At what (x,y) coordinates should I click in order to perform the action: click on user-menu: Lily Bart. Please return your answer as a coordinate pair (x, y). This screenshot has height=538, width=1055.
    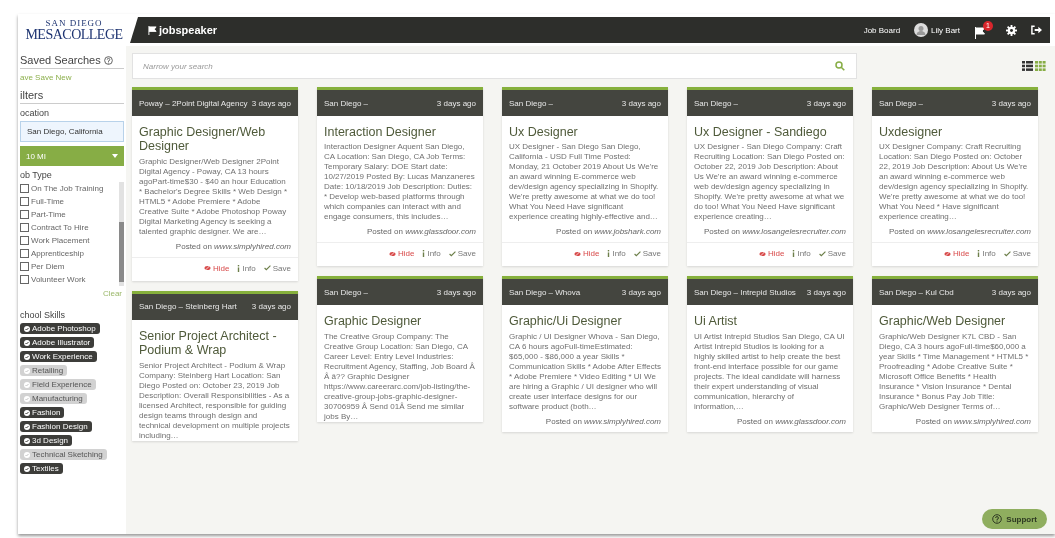
    Looking at the image, I should click on (937, 30).